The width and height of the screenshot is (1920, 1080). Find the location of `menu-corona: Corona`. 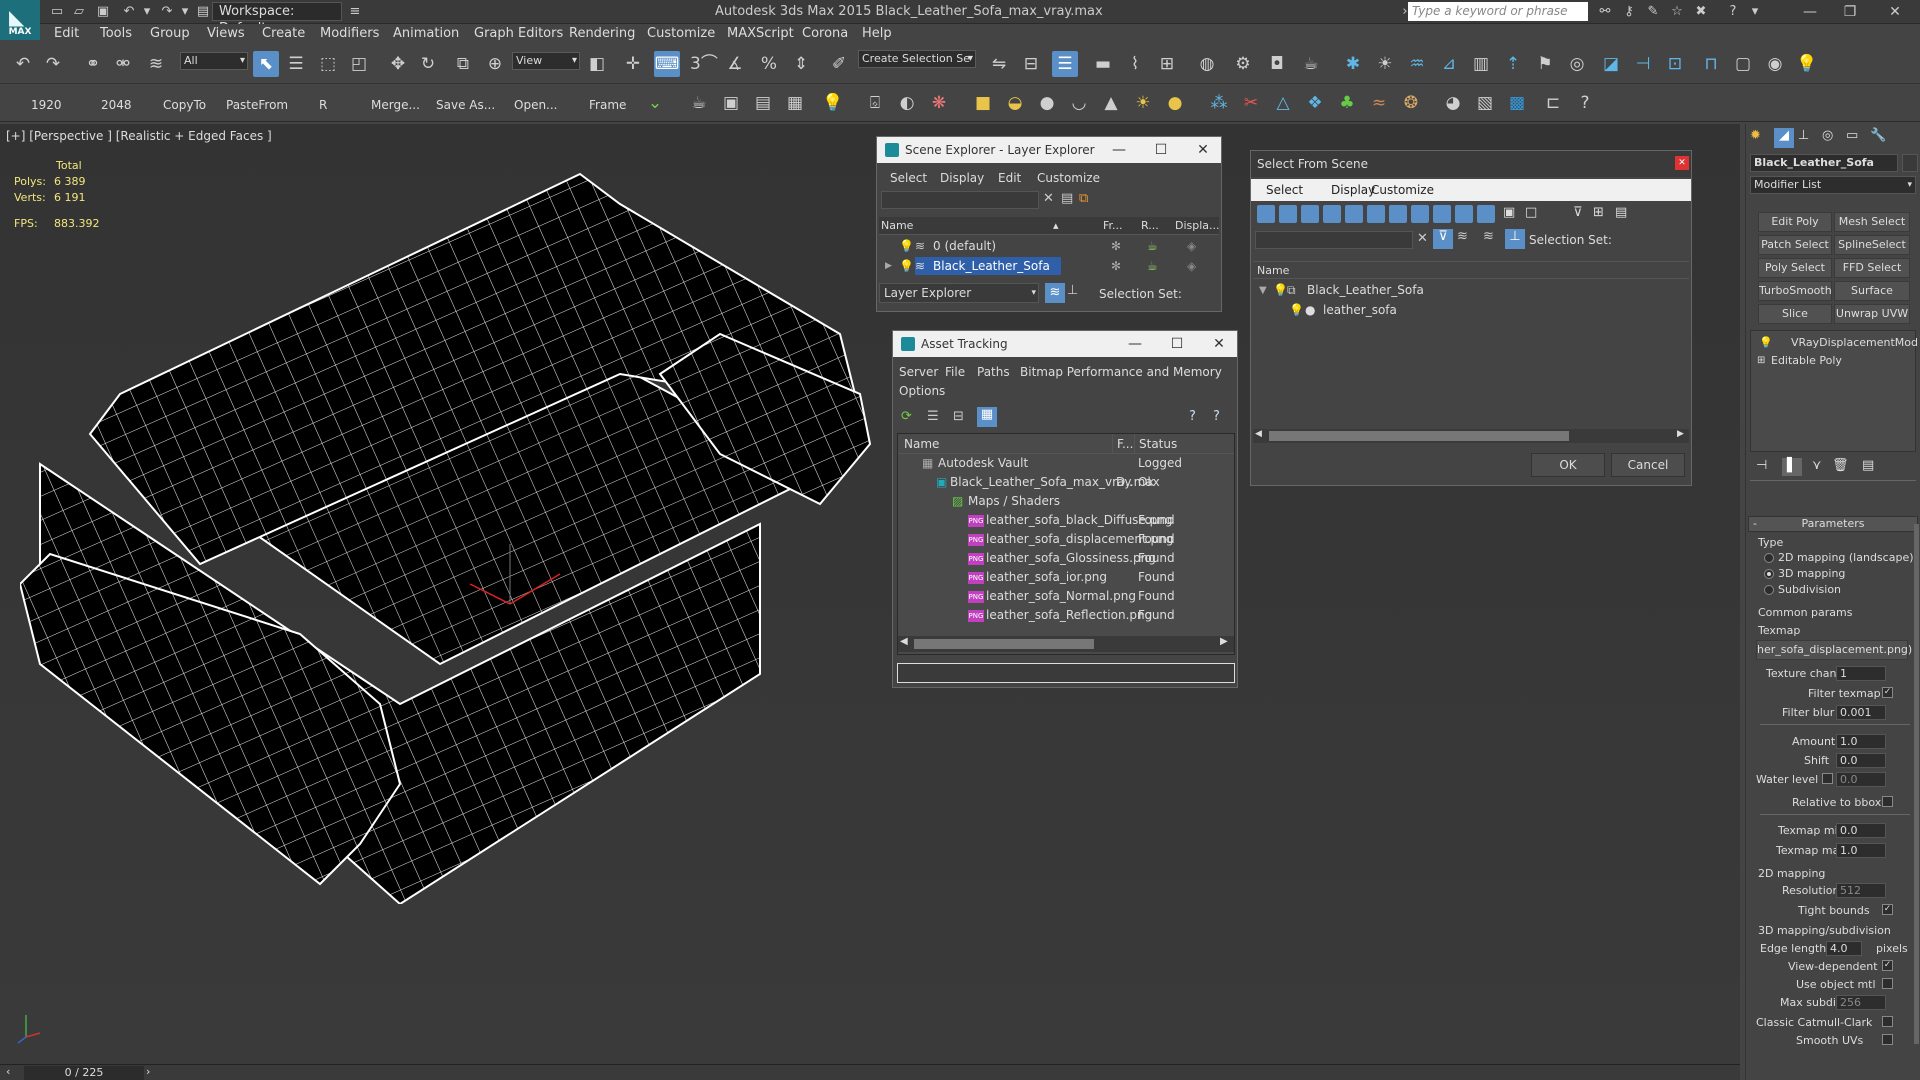

menu-corona: Corona is located at coordinates (825, 33).